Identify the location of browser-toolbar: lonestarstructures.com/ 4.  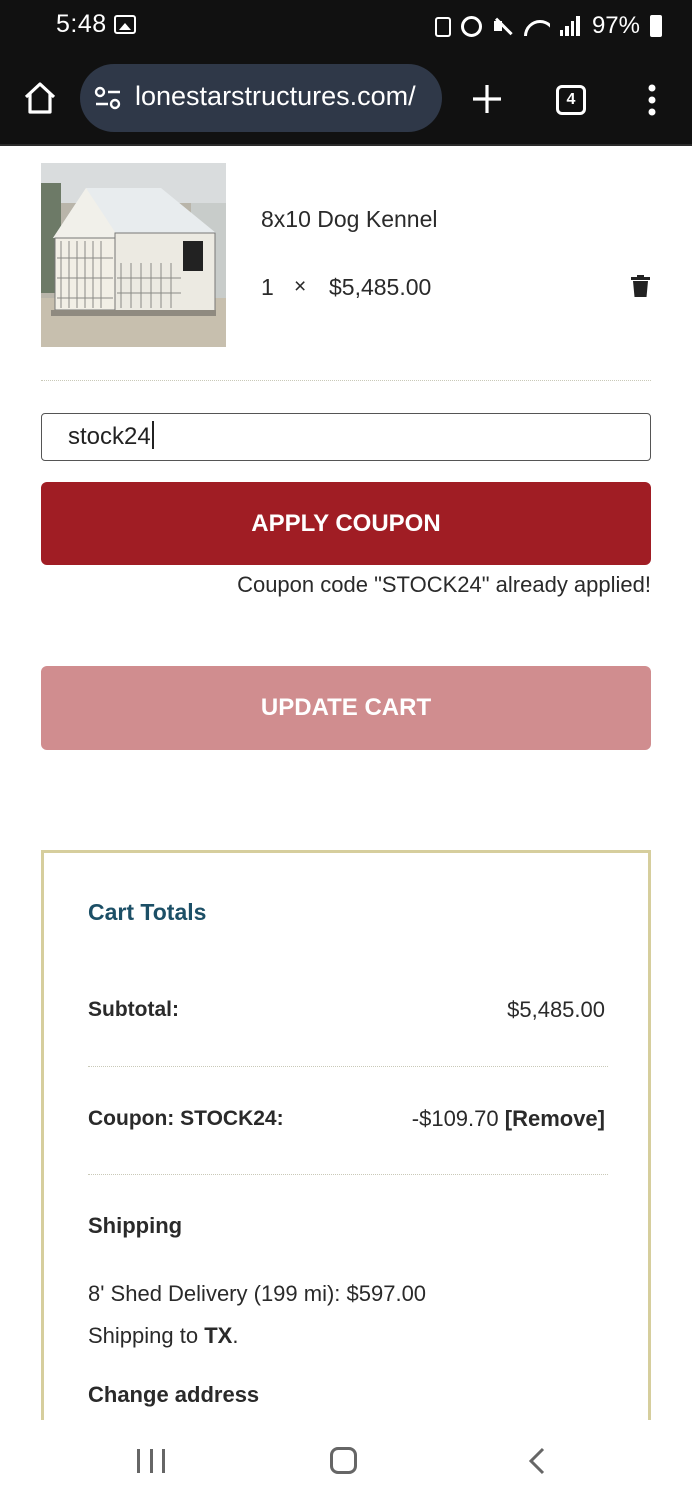
(346, 100).